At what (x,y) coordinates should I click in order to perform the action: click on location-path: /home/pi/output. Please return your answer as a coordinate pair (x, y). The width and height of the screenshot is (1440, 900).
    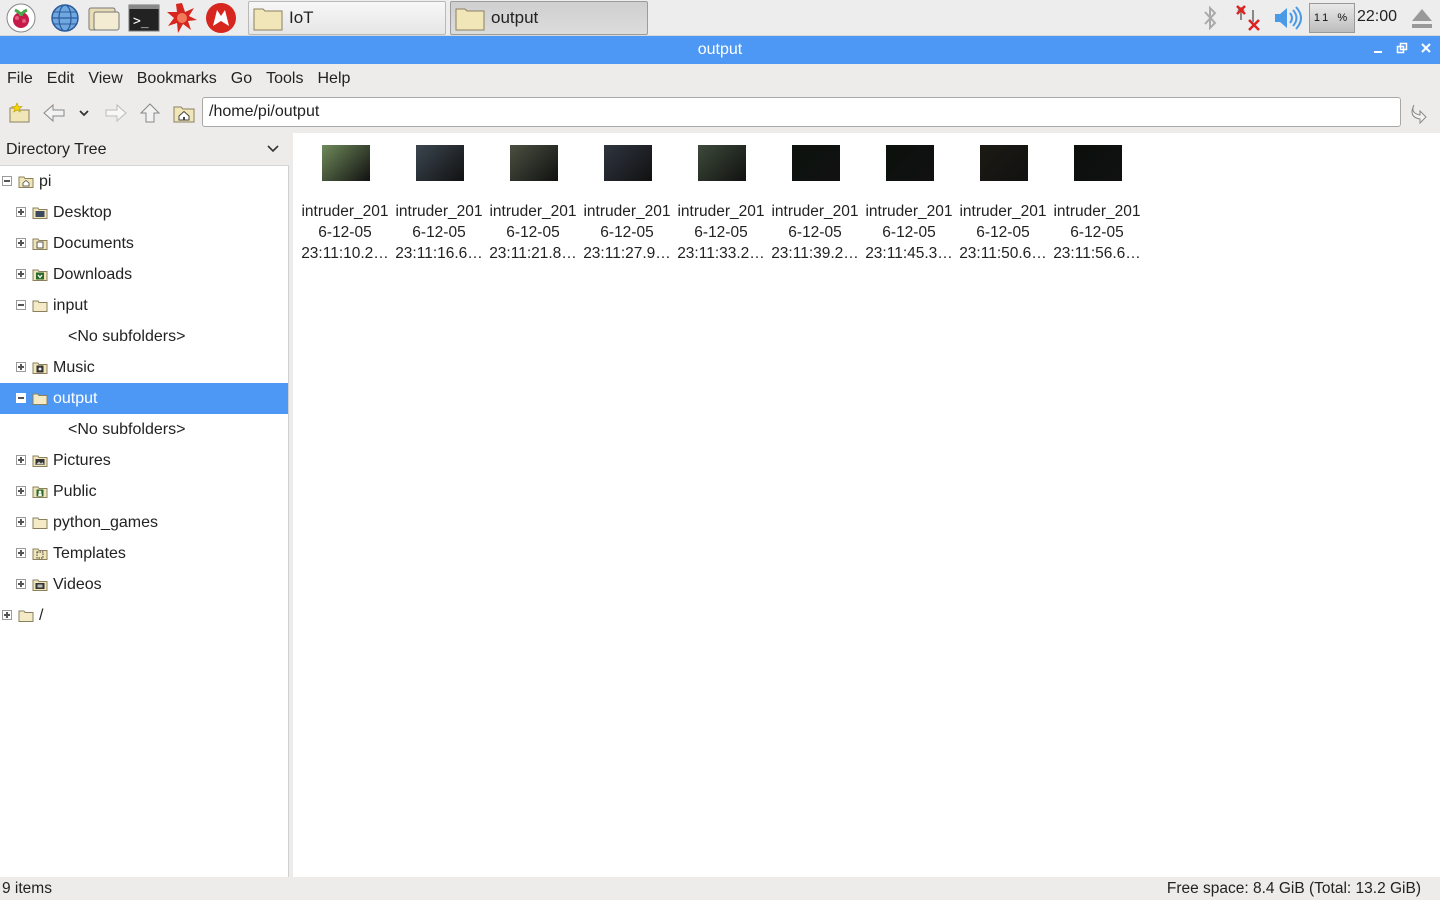
    Looking at the image, I should click on (264, 111).